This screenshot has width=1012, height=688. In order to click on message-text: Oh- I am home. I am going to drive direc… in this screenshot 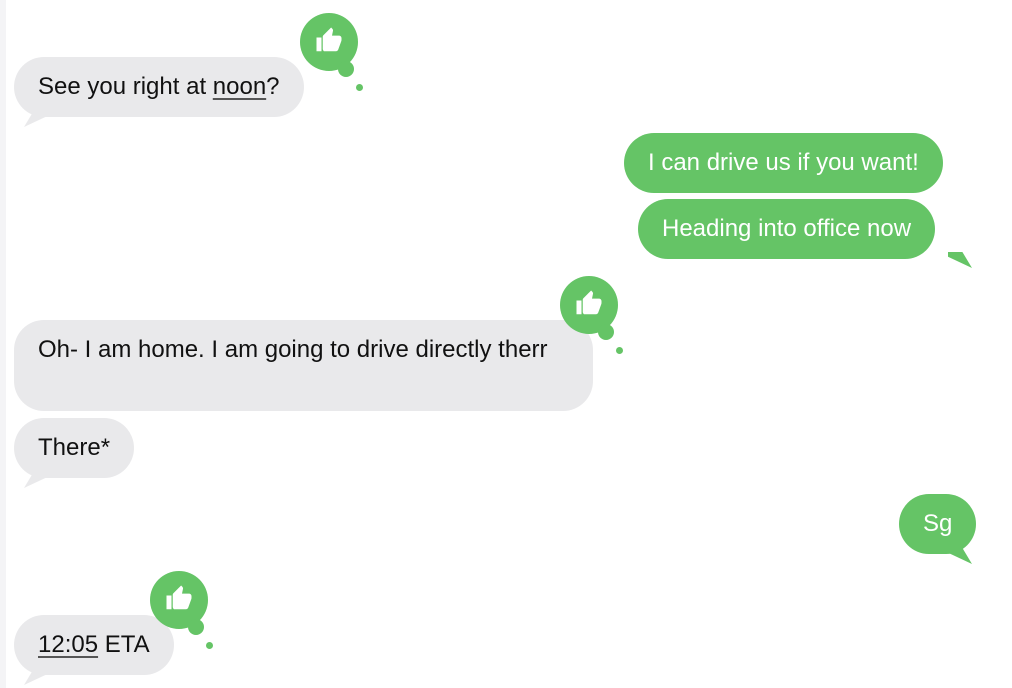, I will do `click(293, 349)`.